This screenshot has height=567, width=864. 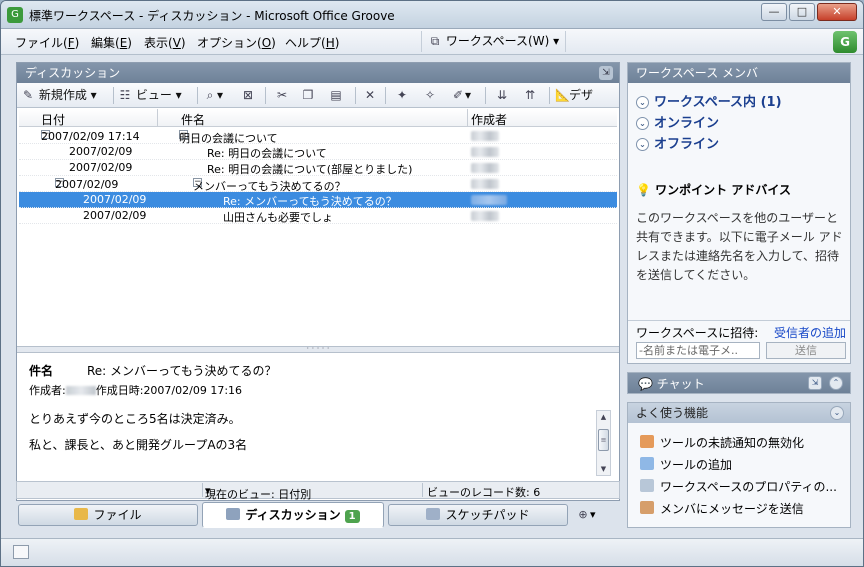 I want to click on groove-app-icon: G, so click(x=15, y=15).